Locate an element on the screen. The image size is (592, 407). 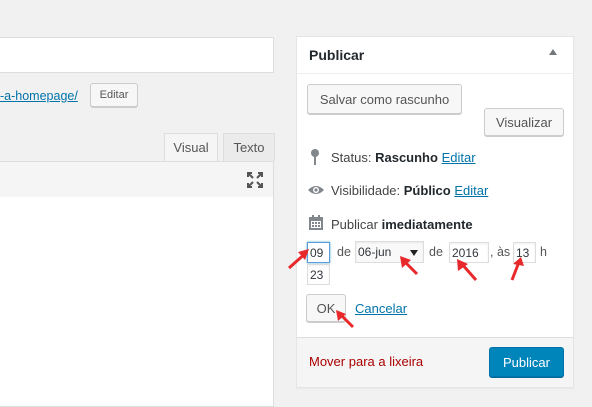
h-text: h is located at coordinates (543, 252).